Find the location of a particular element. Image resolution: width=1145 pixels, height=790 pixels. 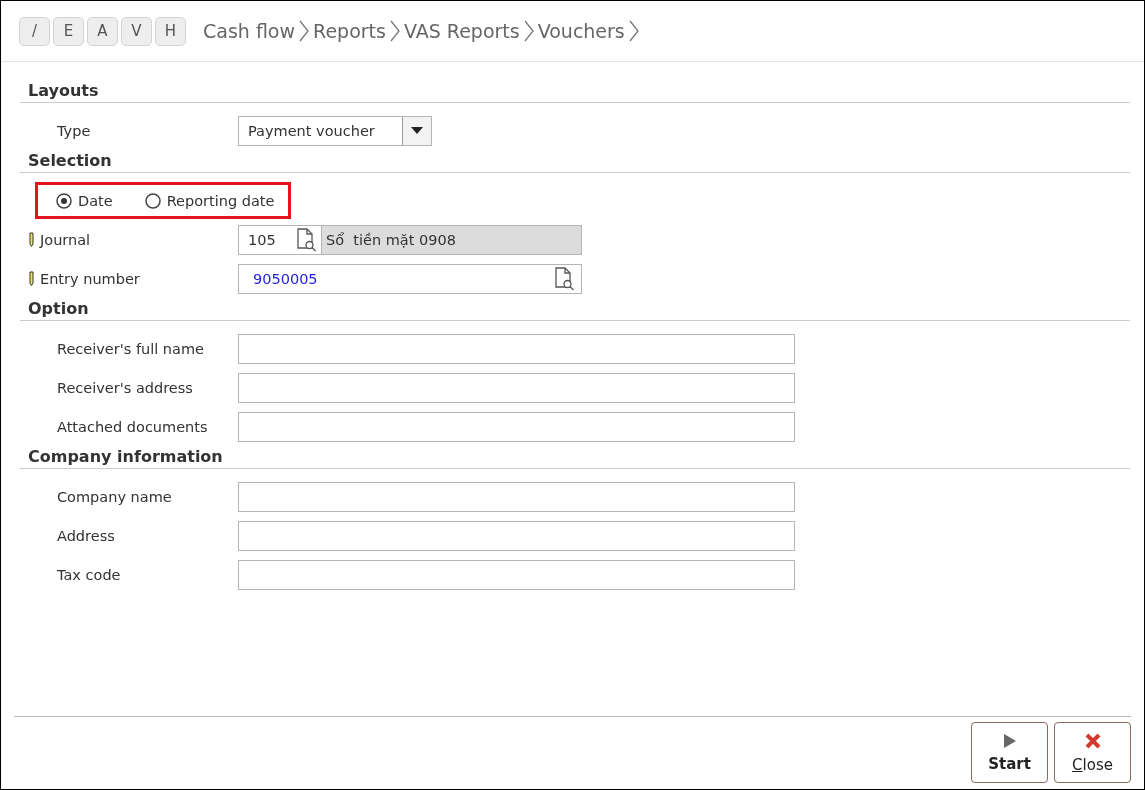

type-dropdown: Payment voucher is located at coordinates (335, 130).